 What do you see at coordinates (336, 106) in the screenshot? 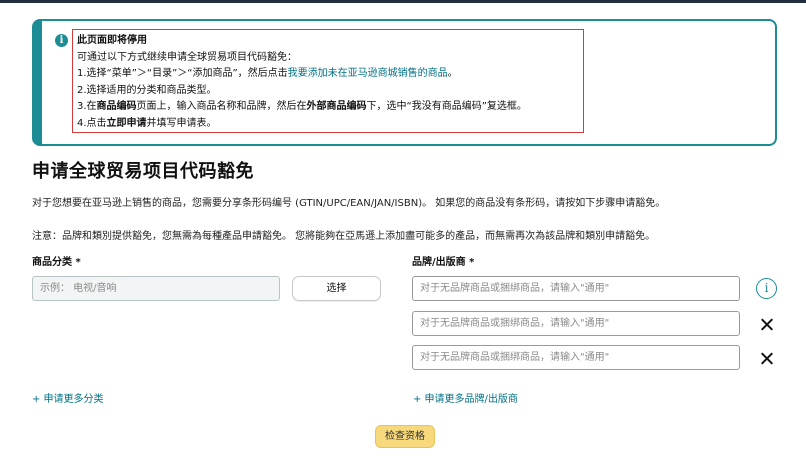
I see `alert-step-3-d: 外部商品编码` at bounding box center [336, 106].